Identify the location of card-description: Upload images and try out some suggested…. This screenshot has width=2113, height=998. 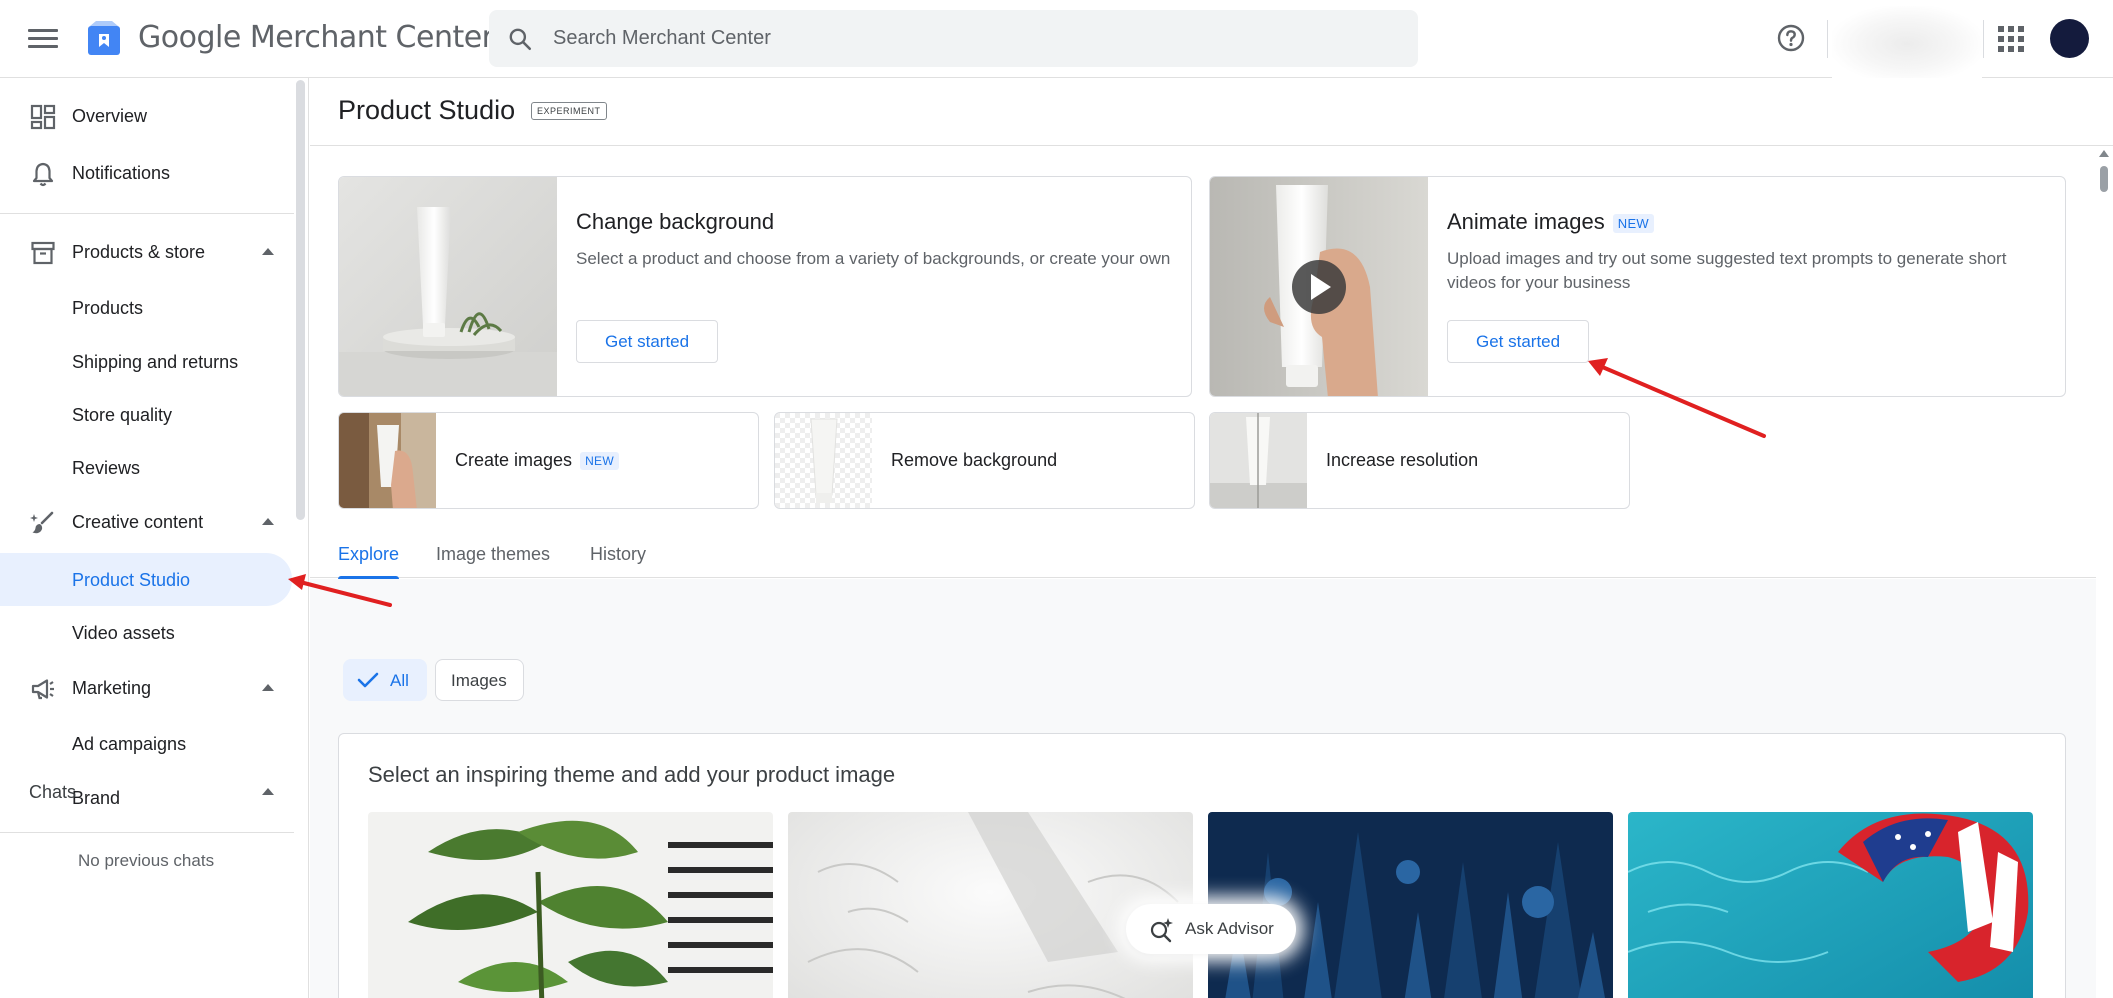
(1727, 270).